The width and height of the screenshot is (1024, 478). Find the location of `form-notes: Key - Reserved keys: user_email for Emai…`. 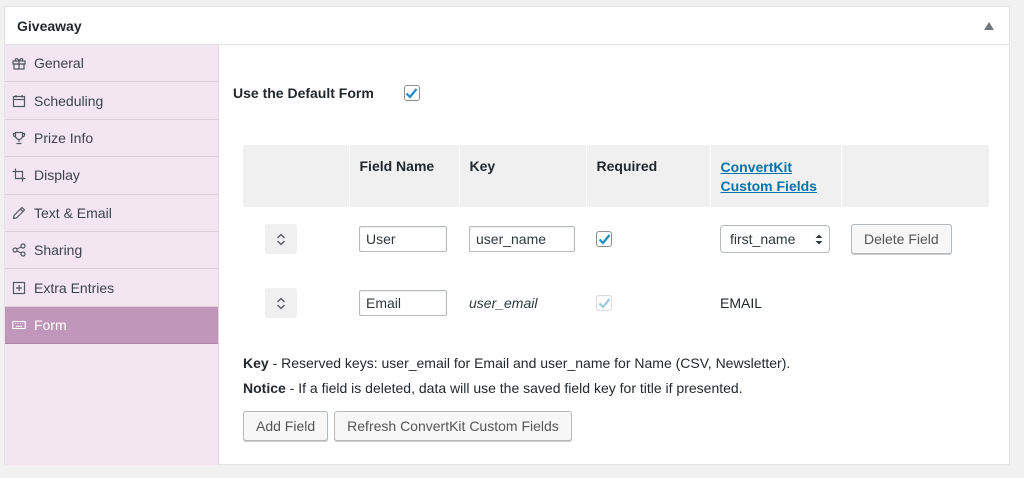

form-notes: Key - Reserved keys: user_email for Emai… is located at coordinates (516, 376).